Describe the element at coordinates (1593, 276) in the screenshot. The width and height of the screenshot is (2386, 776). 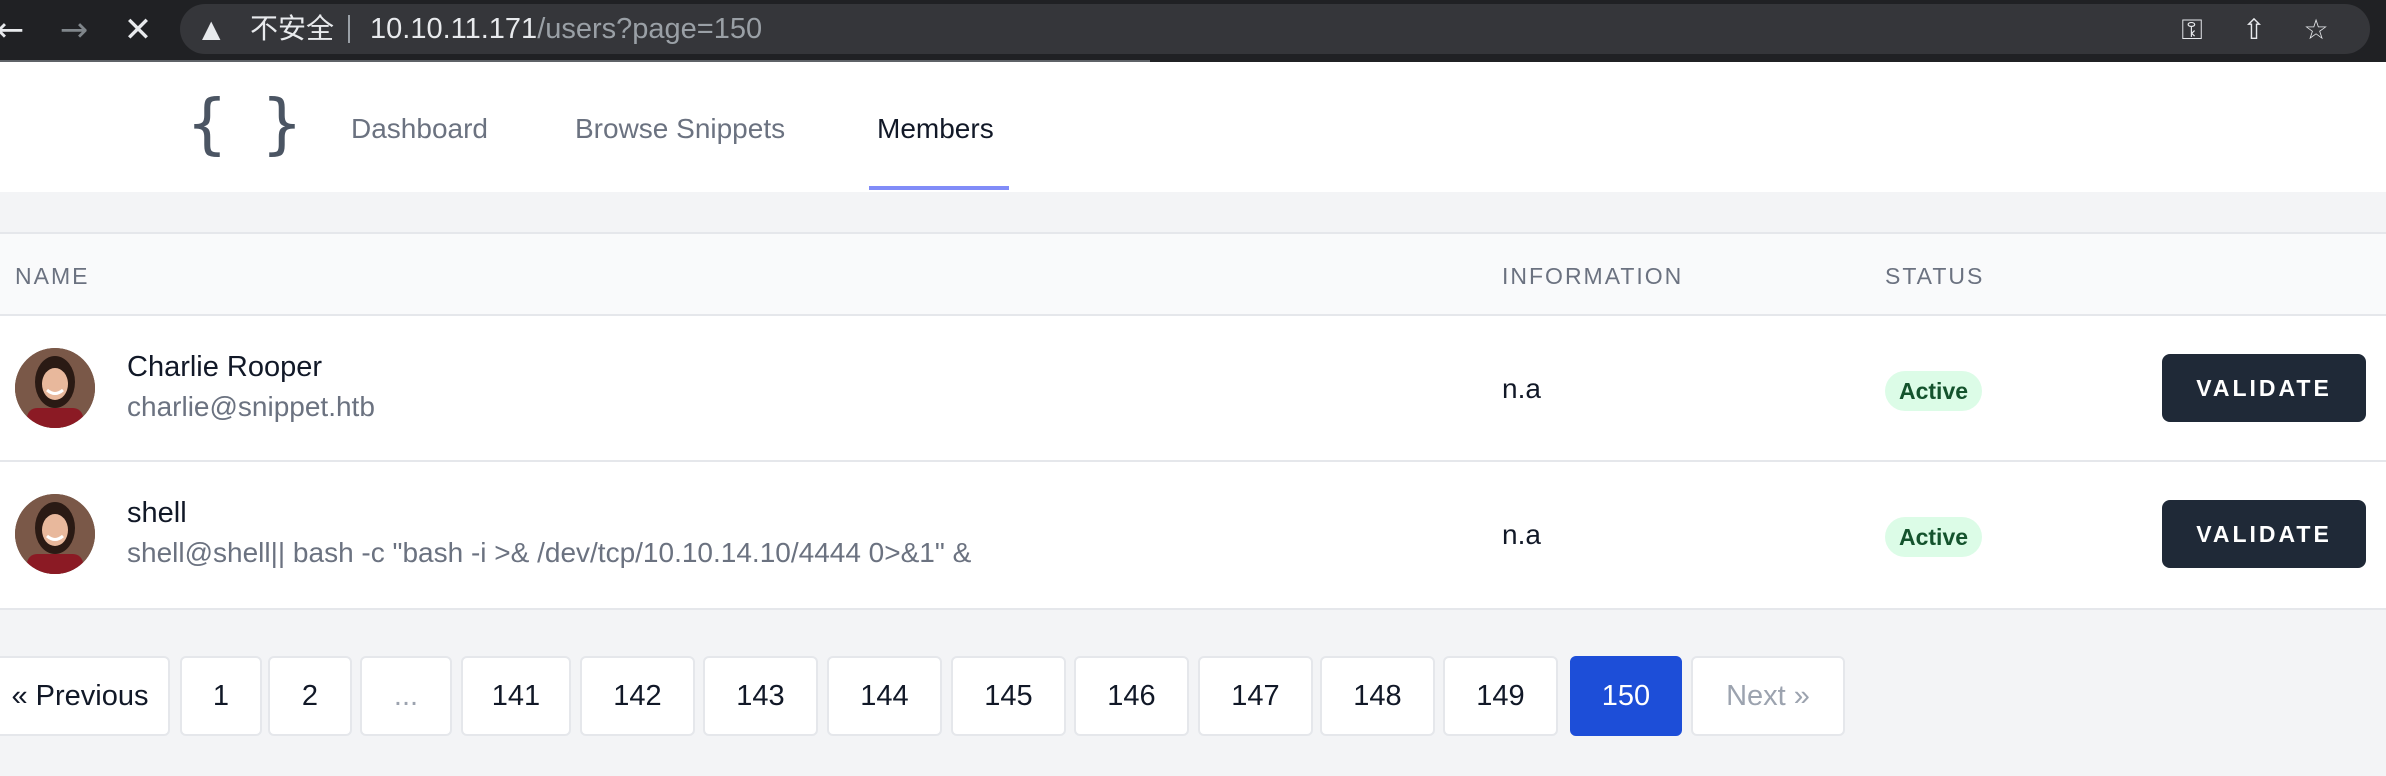
I see `column-header-information: INFORMATION` at that location.